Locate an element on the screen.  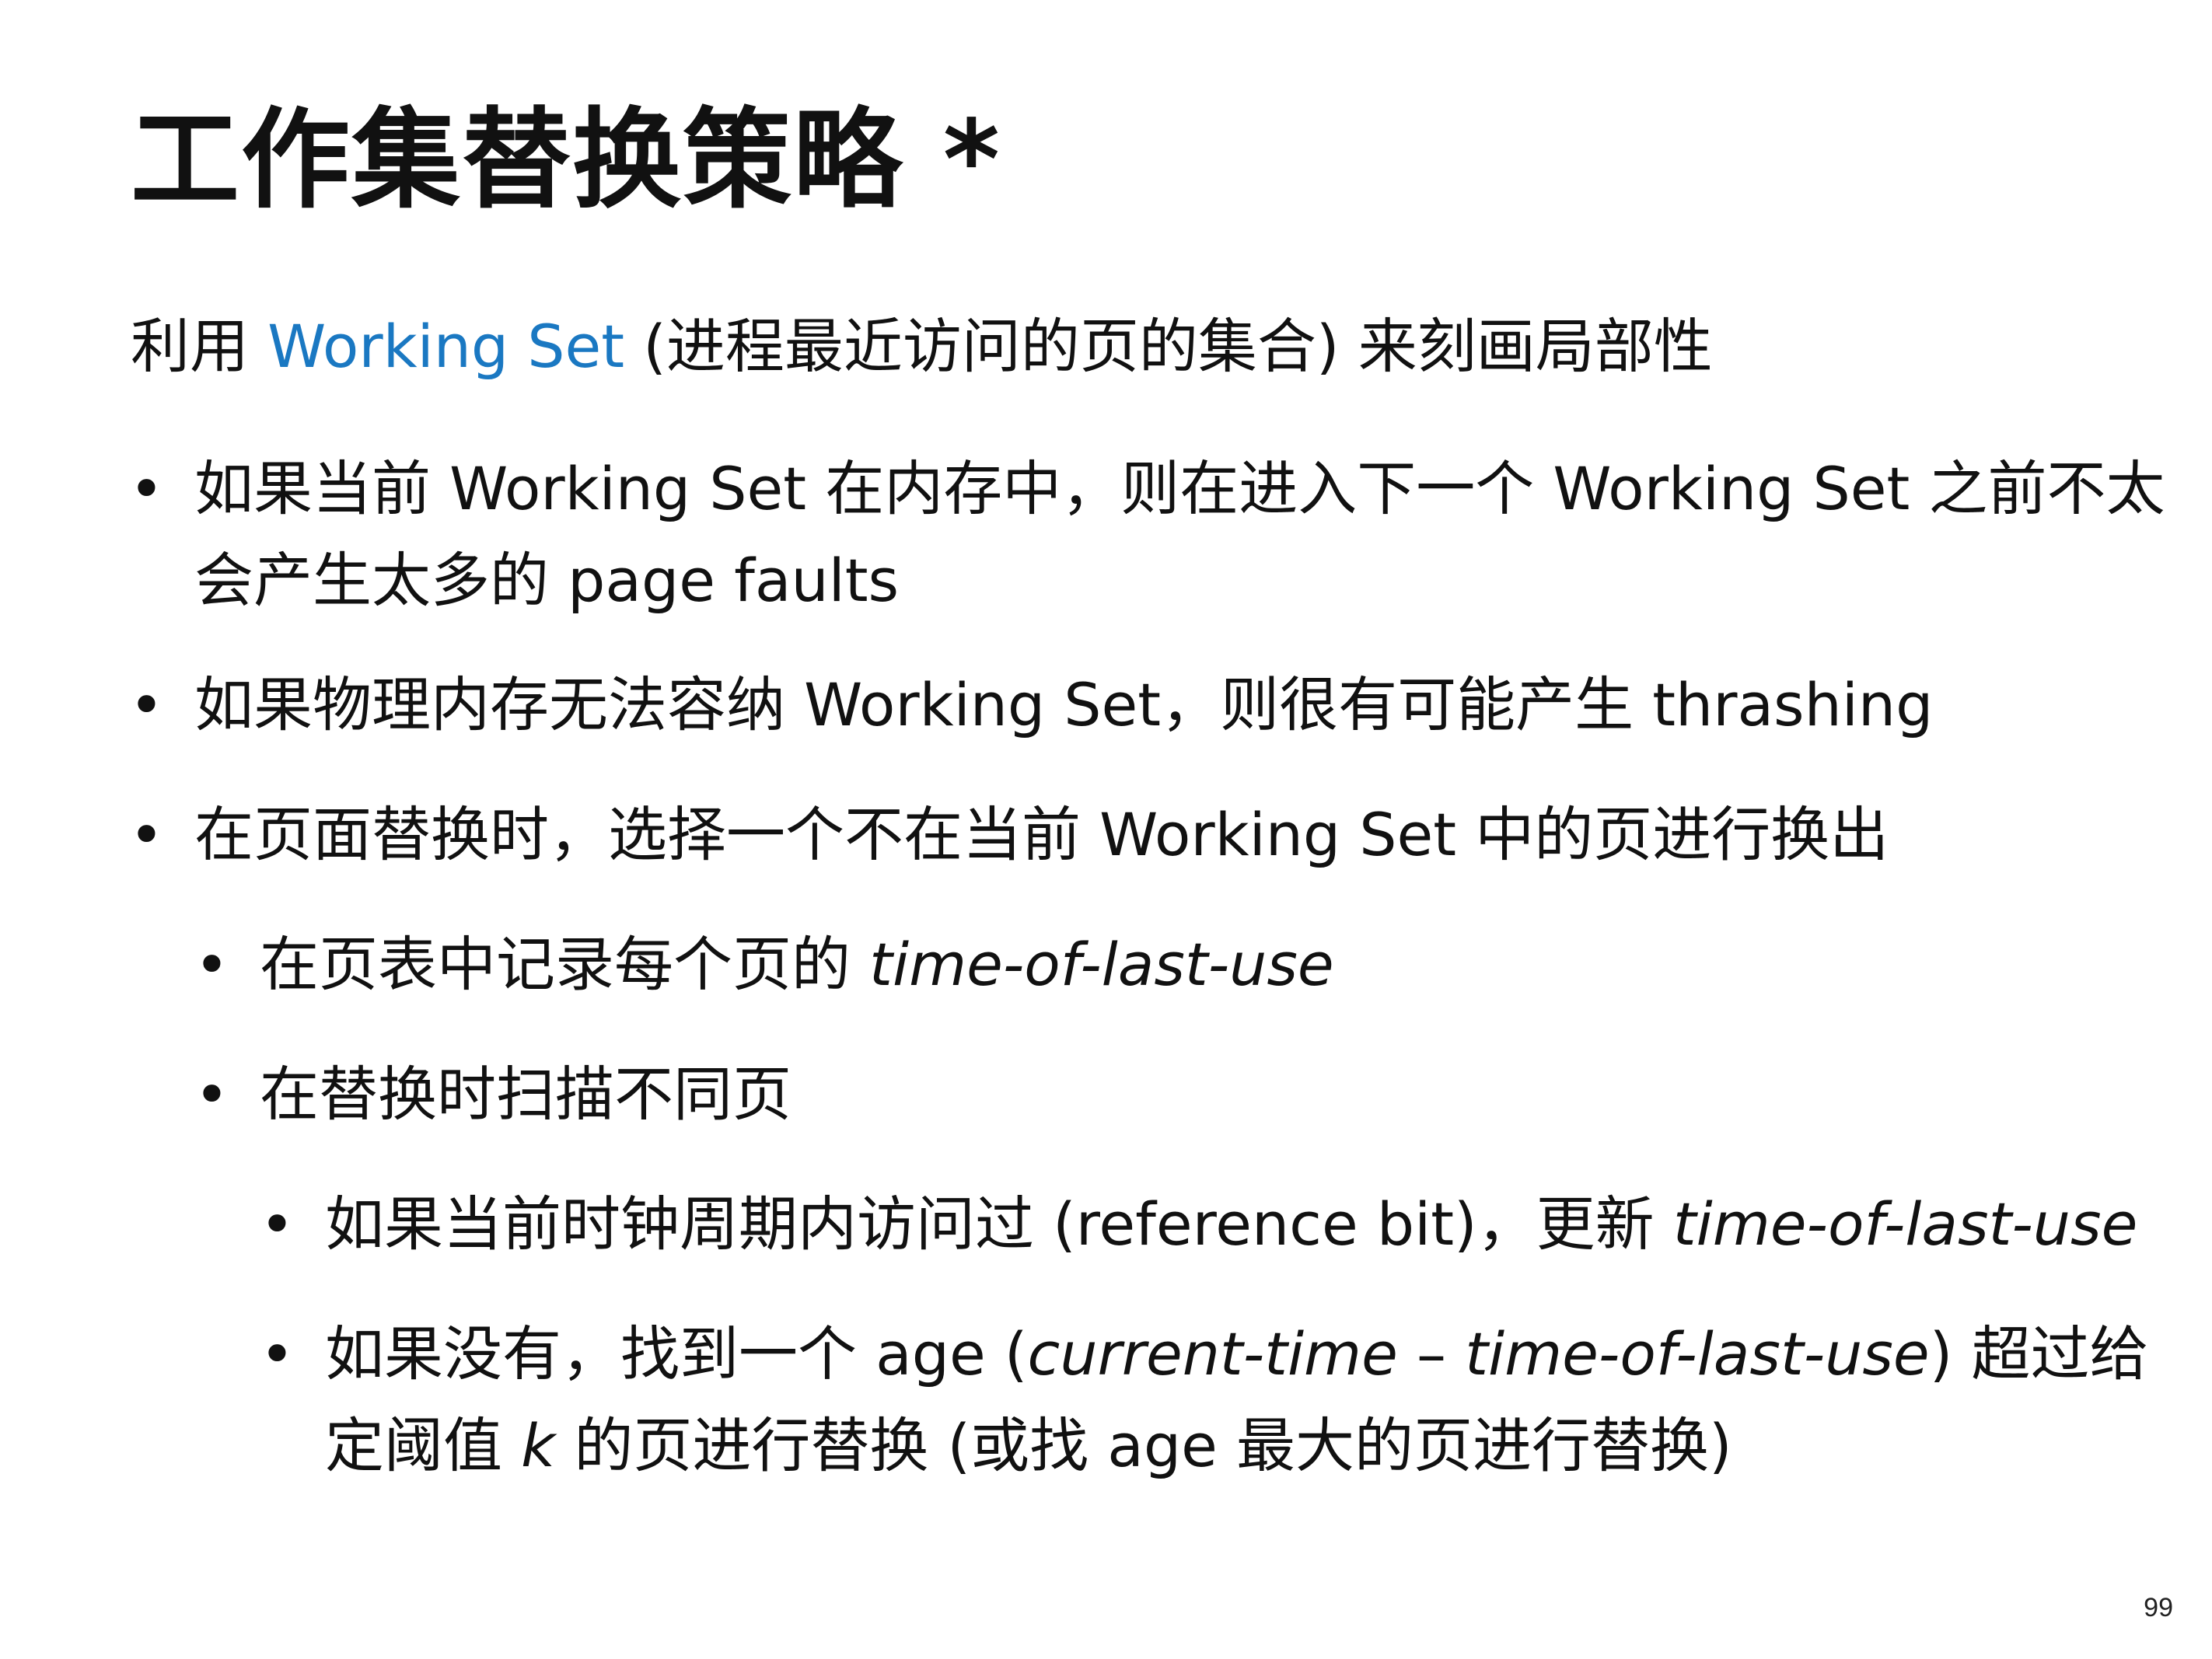
sub-bullet-item-1: • 在页表中记录每个页的 time-of-last-use is located at coordinates (1183, 965).